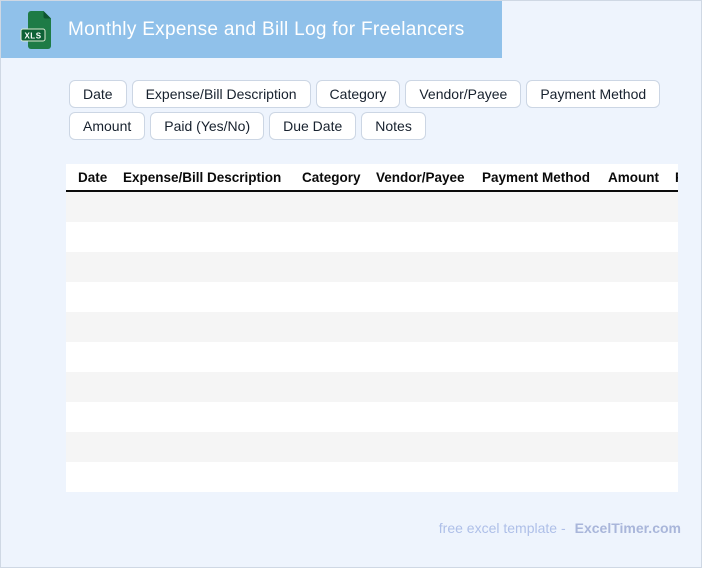 Image resolution: width=702 pixels, height=568 pixels. I want to click on field-chip: Payment Method, so click(593, 94).